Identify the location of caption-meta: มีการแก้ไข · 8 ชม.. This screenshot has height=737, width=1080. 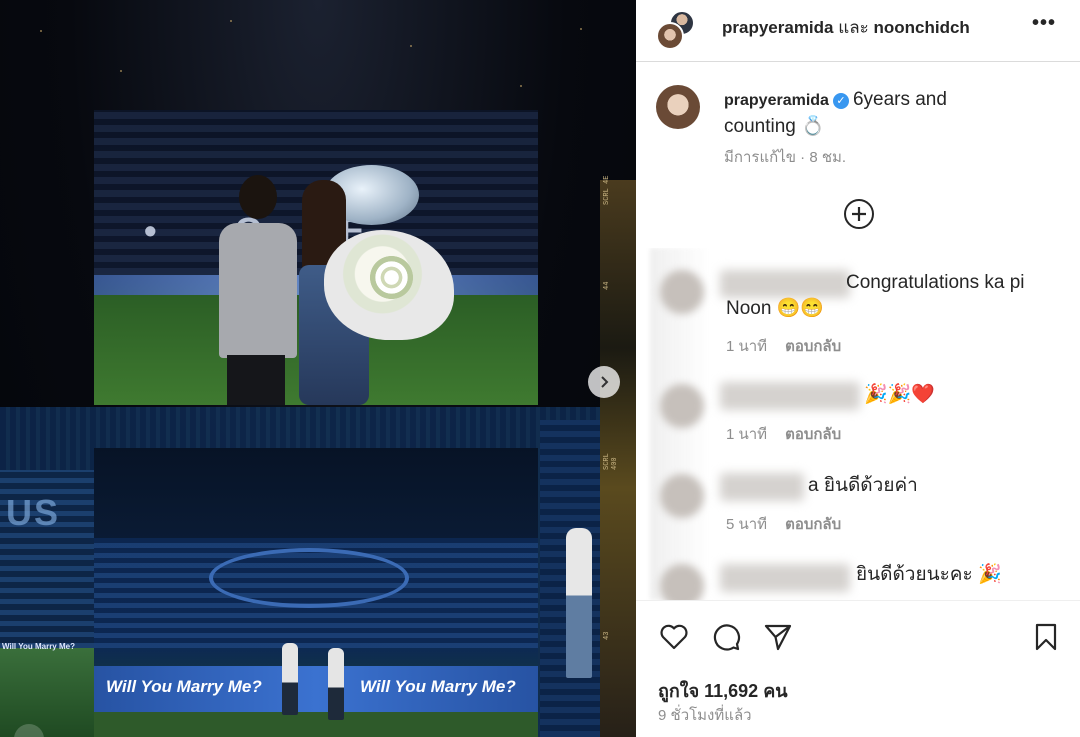
(785, 157).